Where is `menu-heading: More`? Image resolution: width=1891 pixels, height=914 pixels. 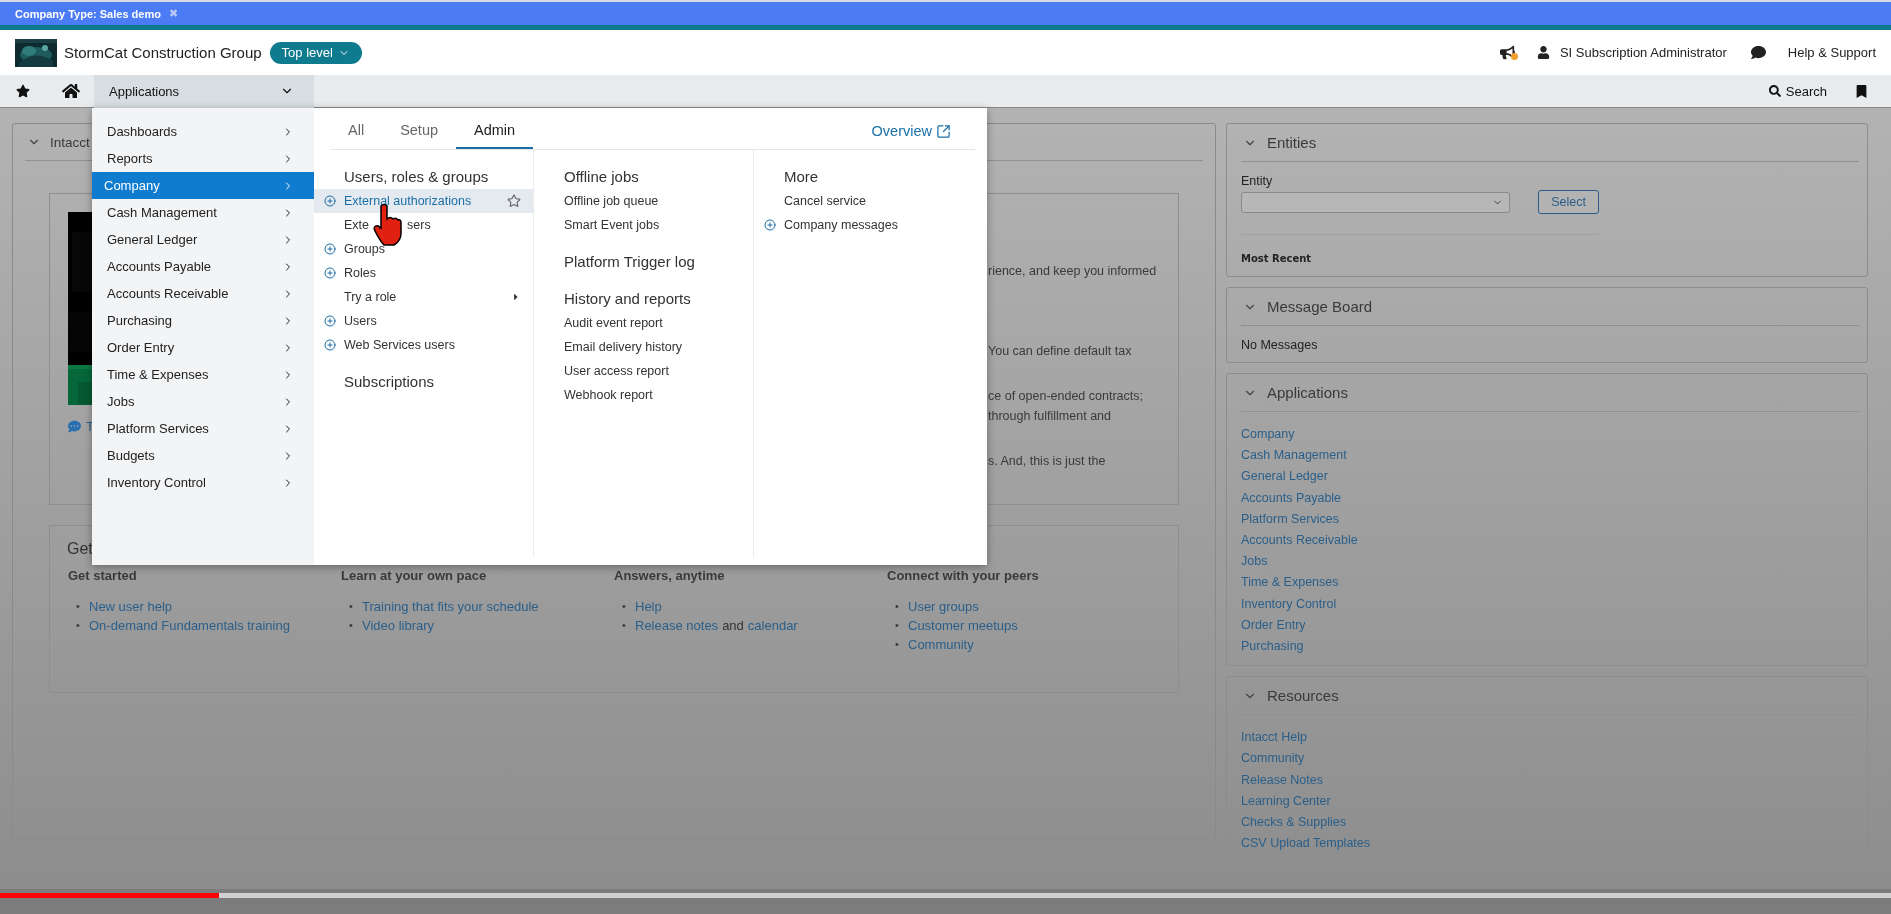 menu-heading: More is located at coordinates (801, 177).